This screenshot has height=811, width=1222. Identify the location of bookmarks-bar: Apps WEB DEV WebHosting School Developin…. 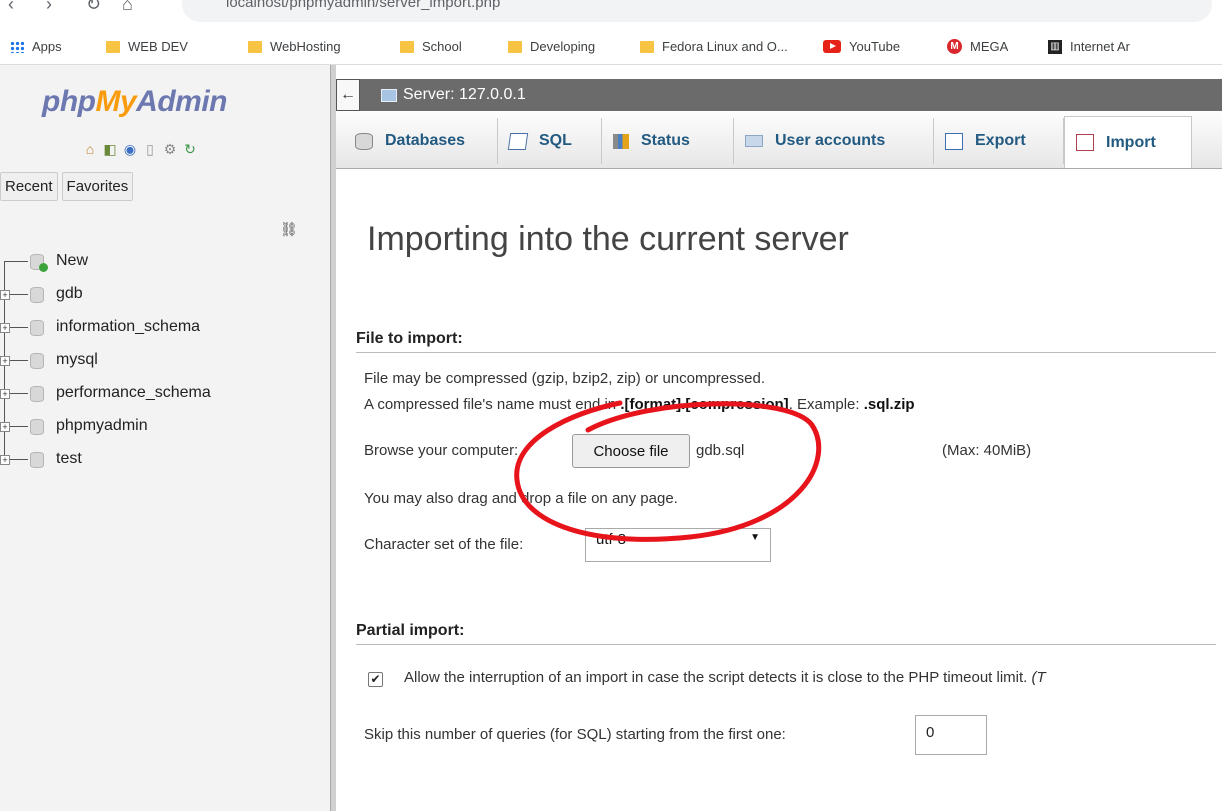
(611, 47).